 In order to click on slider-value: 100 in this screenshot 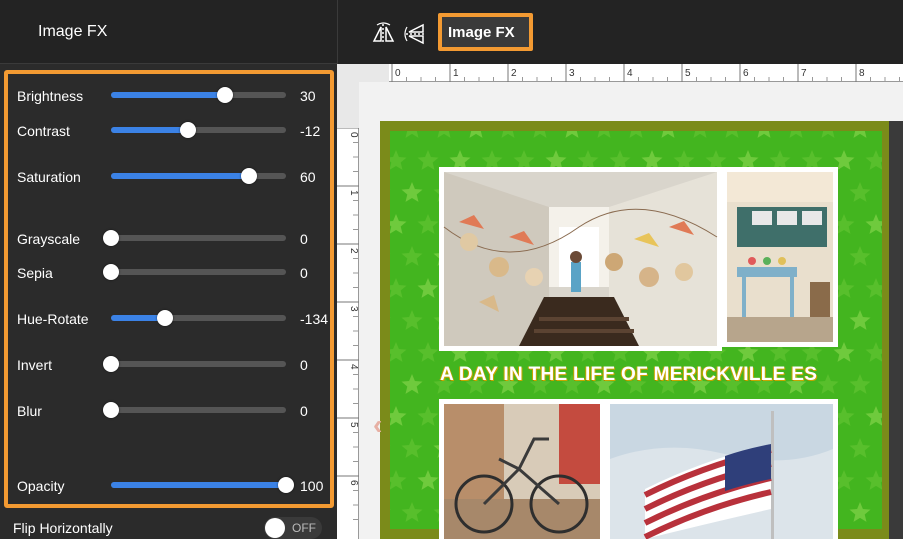, I will do `click(312, 486)`.